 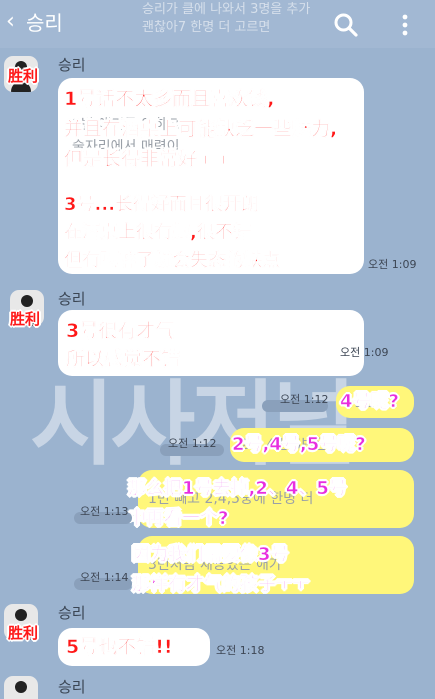 What do you see at coordinates (370, 402) in the screenshot?
I see `translation-line: 4号呢?` at bounding box center [370, 402].